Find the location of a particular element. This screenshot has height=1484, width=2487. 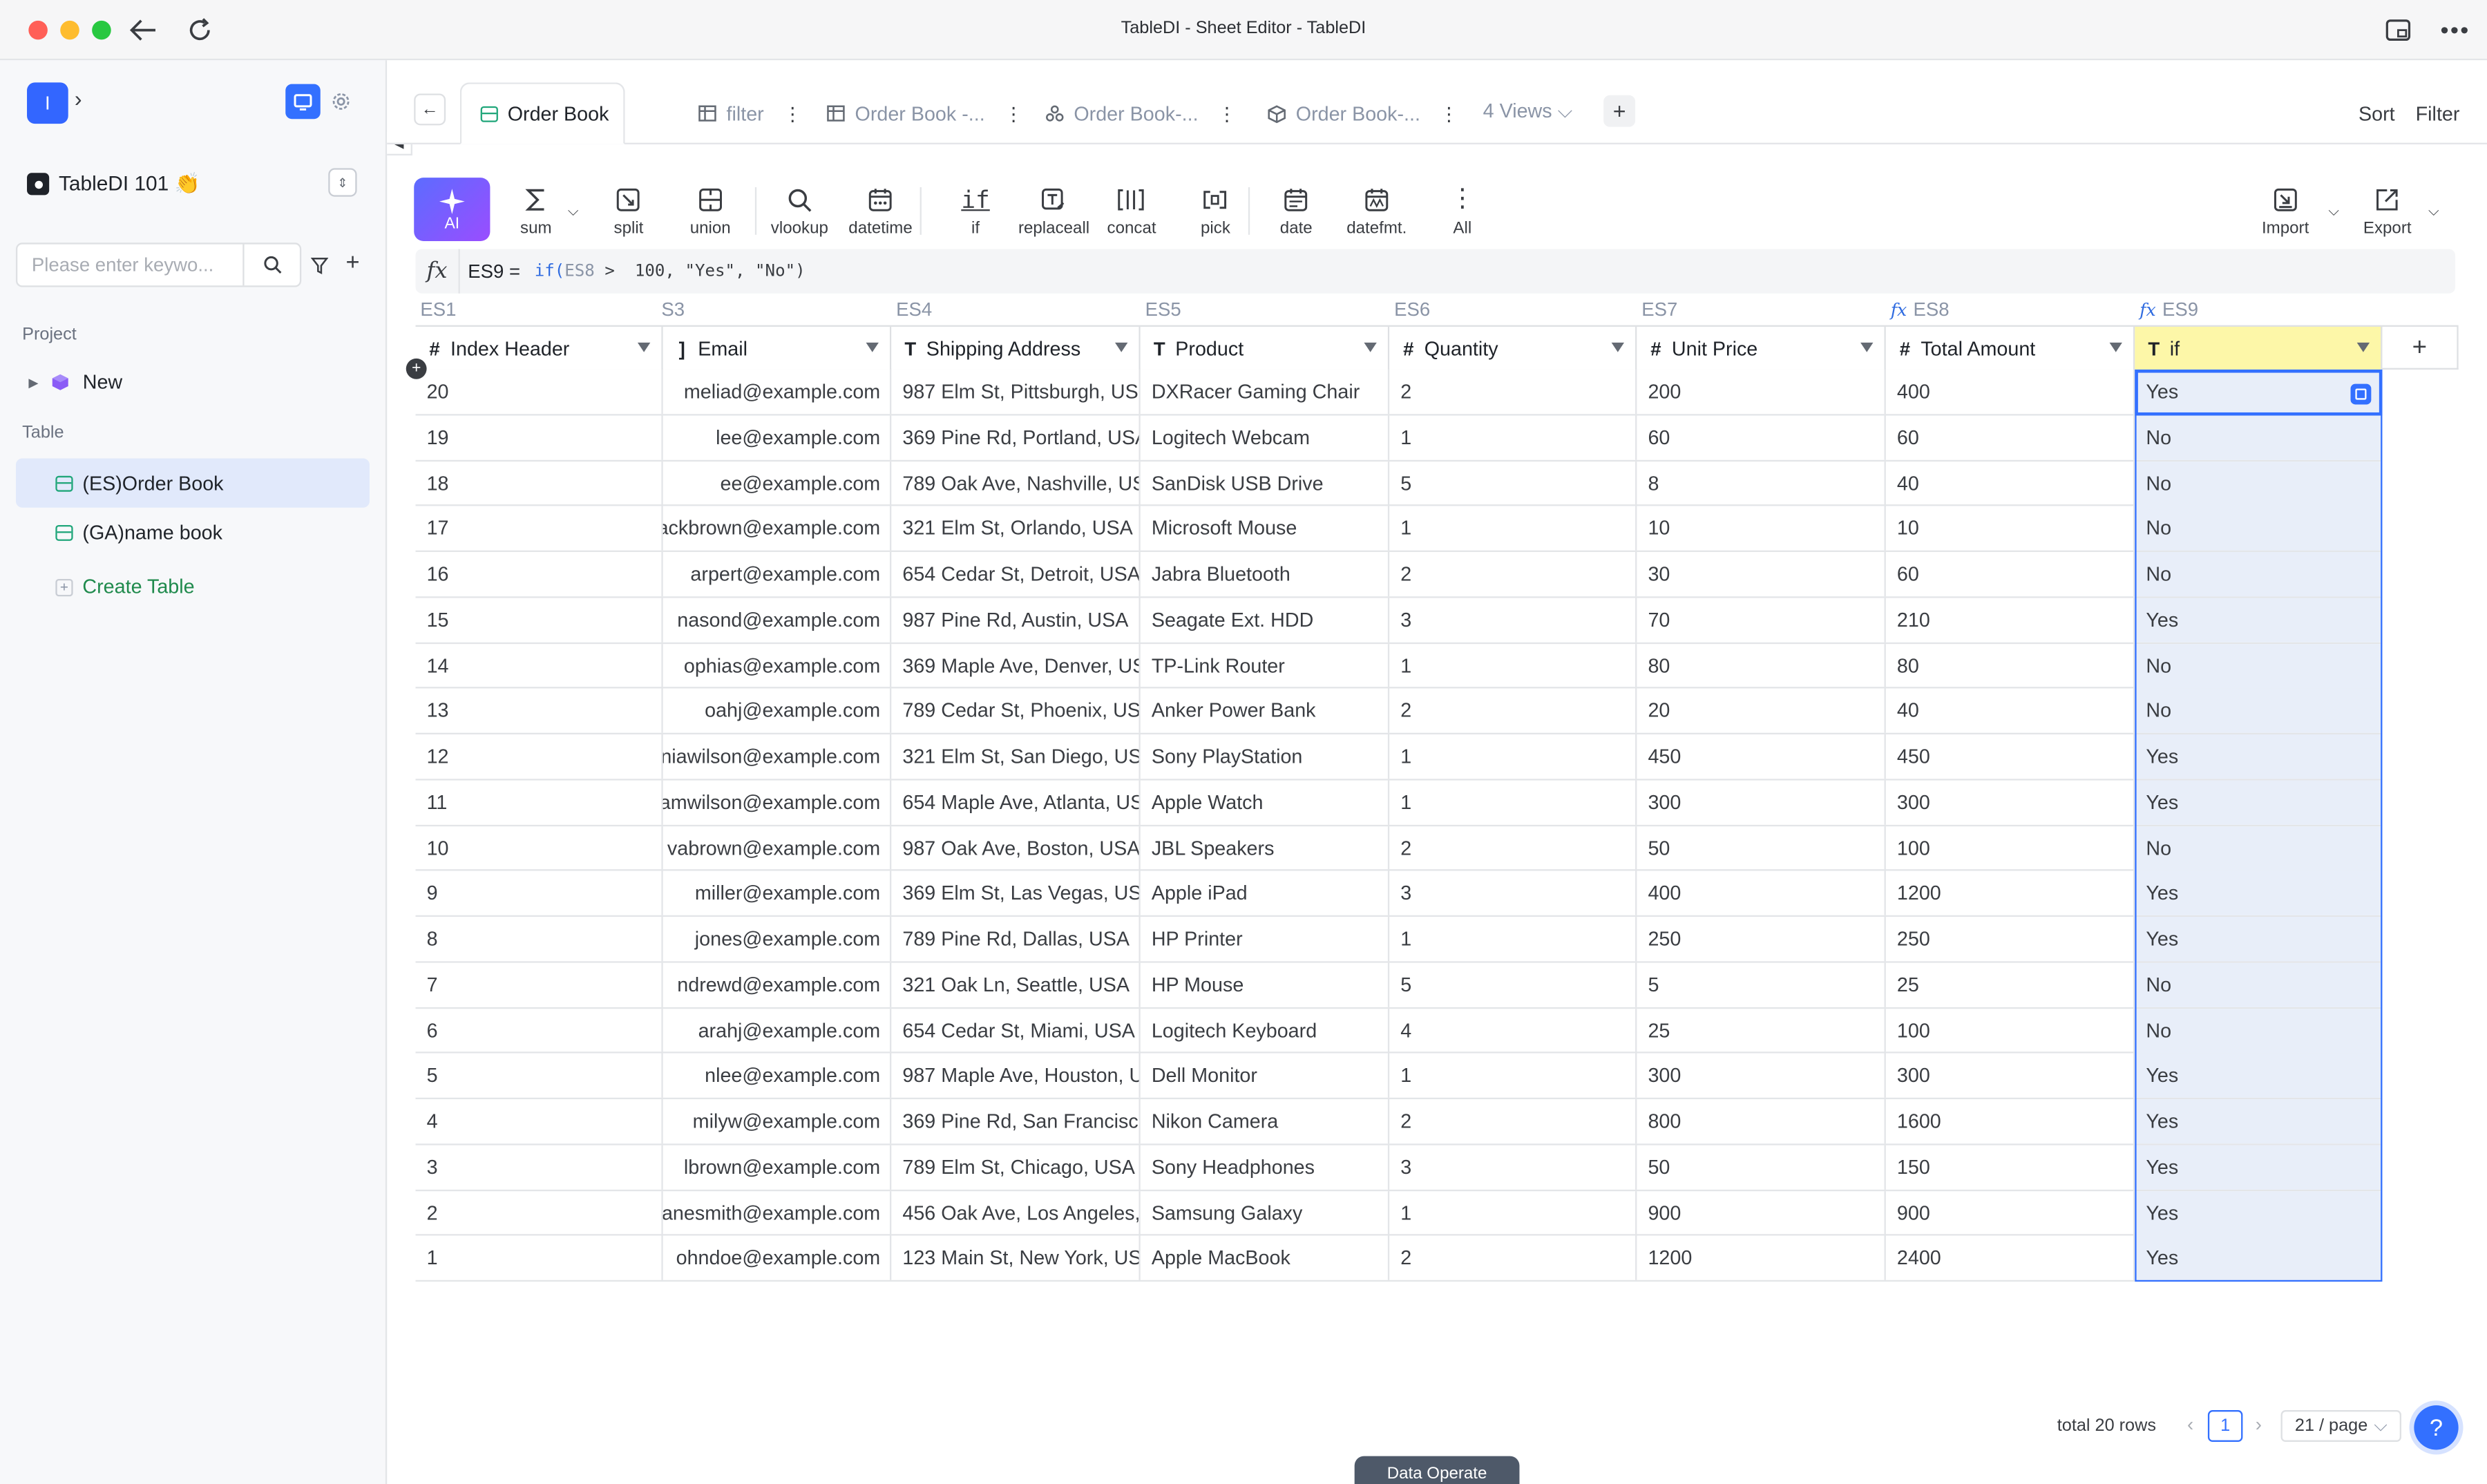

import-chevron-down-icon: ⌵ is located at coordinates (2333, 211).